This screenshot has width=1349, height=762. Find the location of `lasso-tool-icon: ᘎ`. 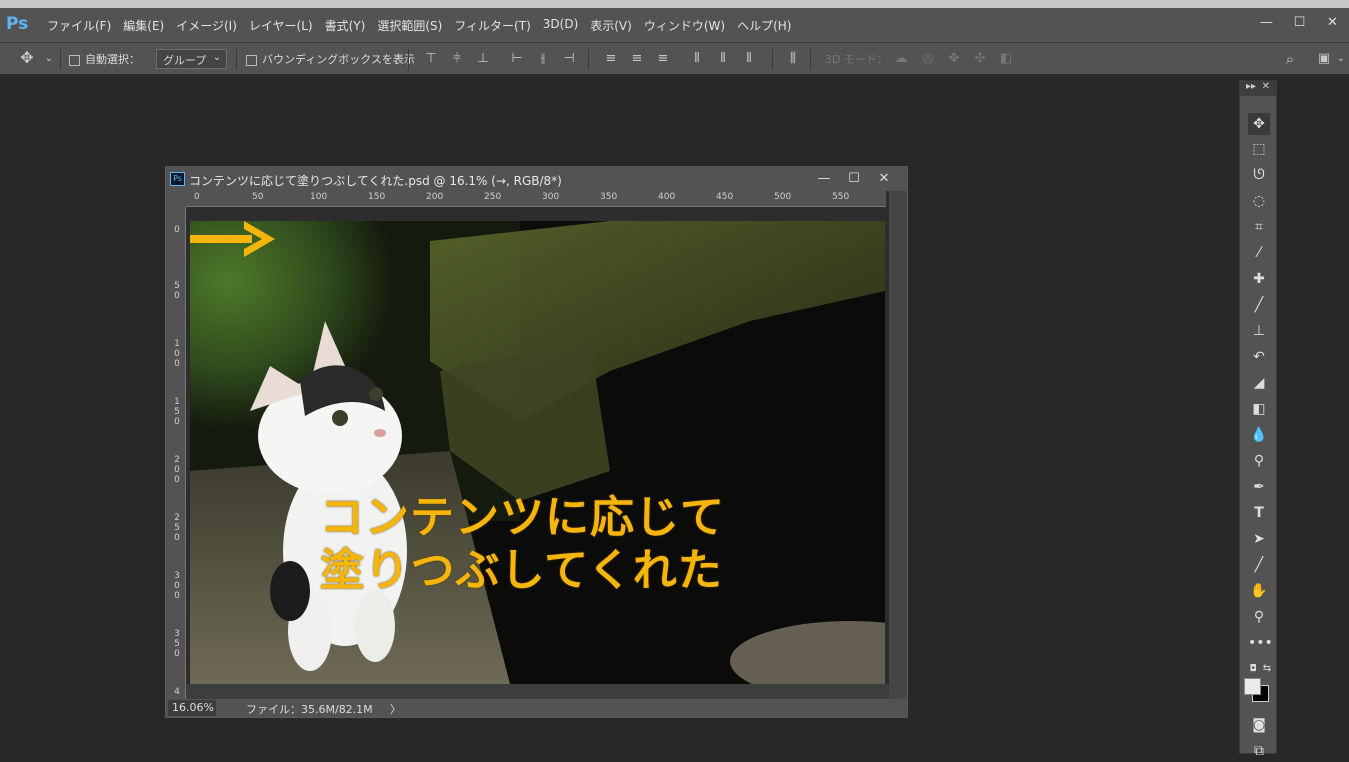

lasso-tool-icon: ᘎ is located at coordinates (1259, 175).